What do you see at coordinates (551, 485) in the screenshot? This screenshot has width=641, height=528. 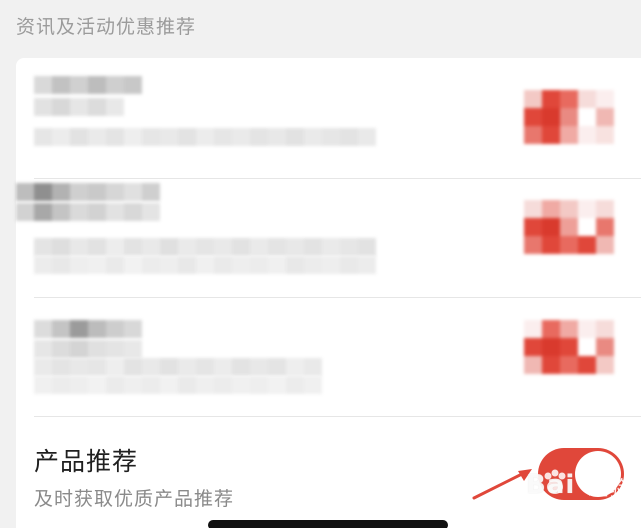 I see `watermark-brand: Bai` at bounding box center [551, 485].